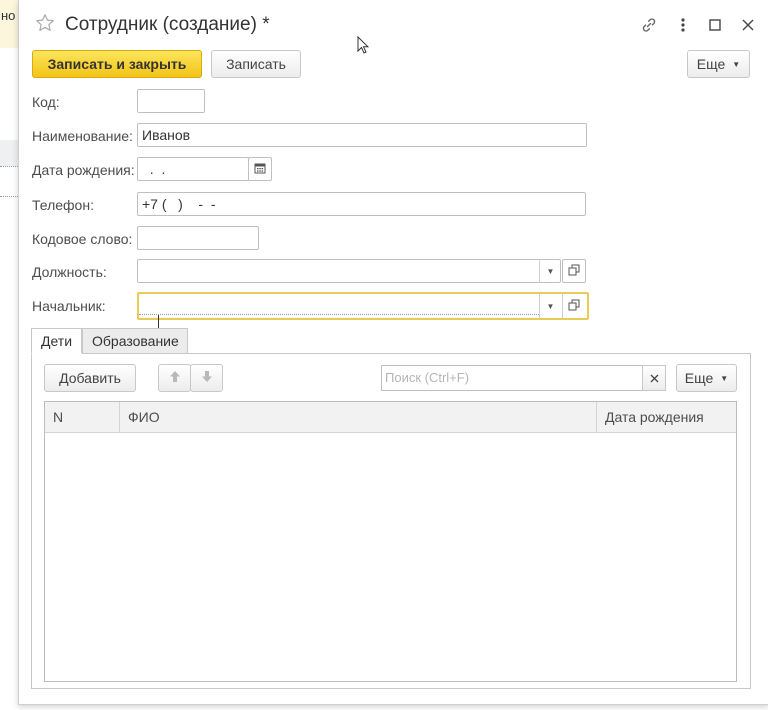 This screenshot has height=710, width=768. What do you see at coordinates (82, 239) in the screenshot?
I see `code-word-label: Кодовое слово:` at bounding box center [82, 239].